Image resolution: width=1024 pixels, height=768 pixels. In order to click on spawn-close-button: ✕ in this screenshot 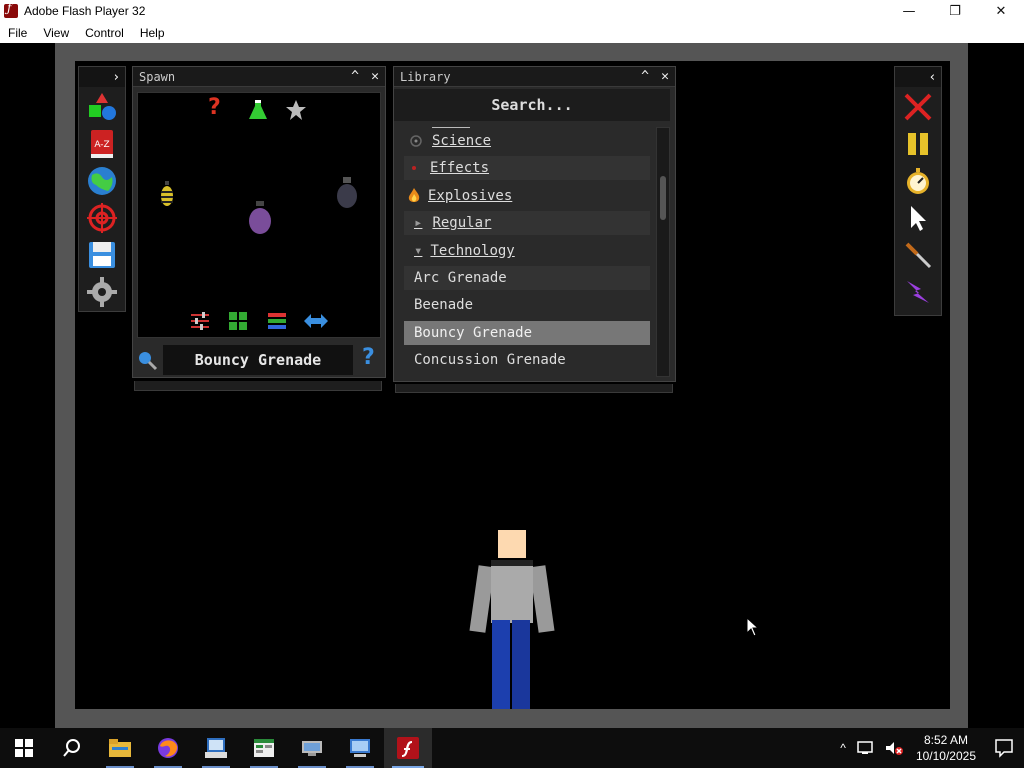, I will do `click(375, 77)`.